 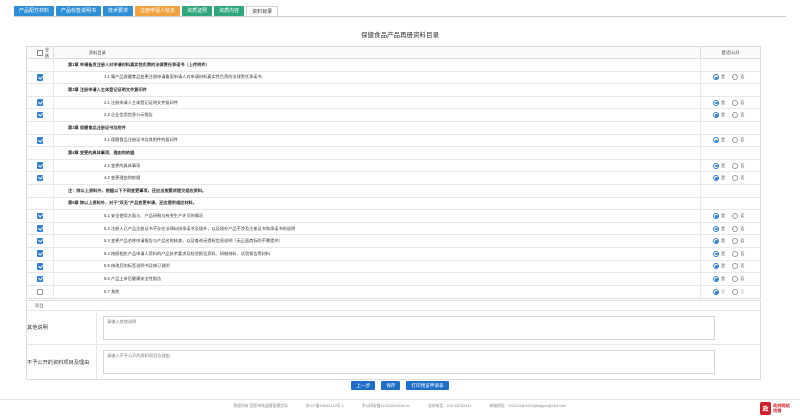 What do you see at coordinates (765, 408) in the screenshot?
I see `logo-mark-icon: 政` at bounding box center [765, 408].